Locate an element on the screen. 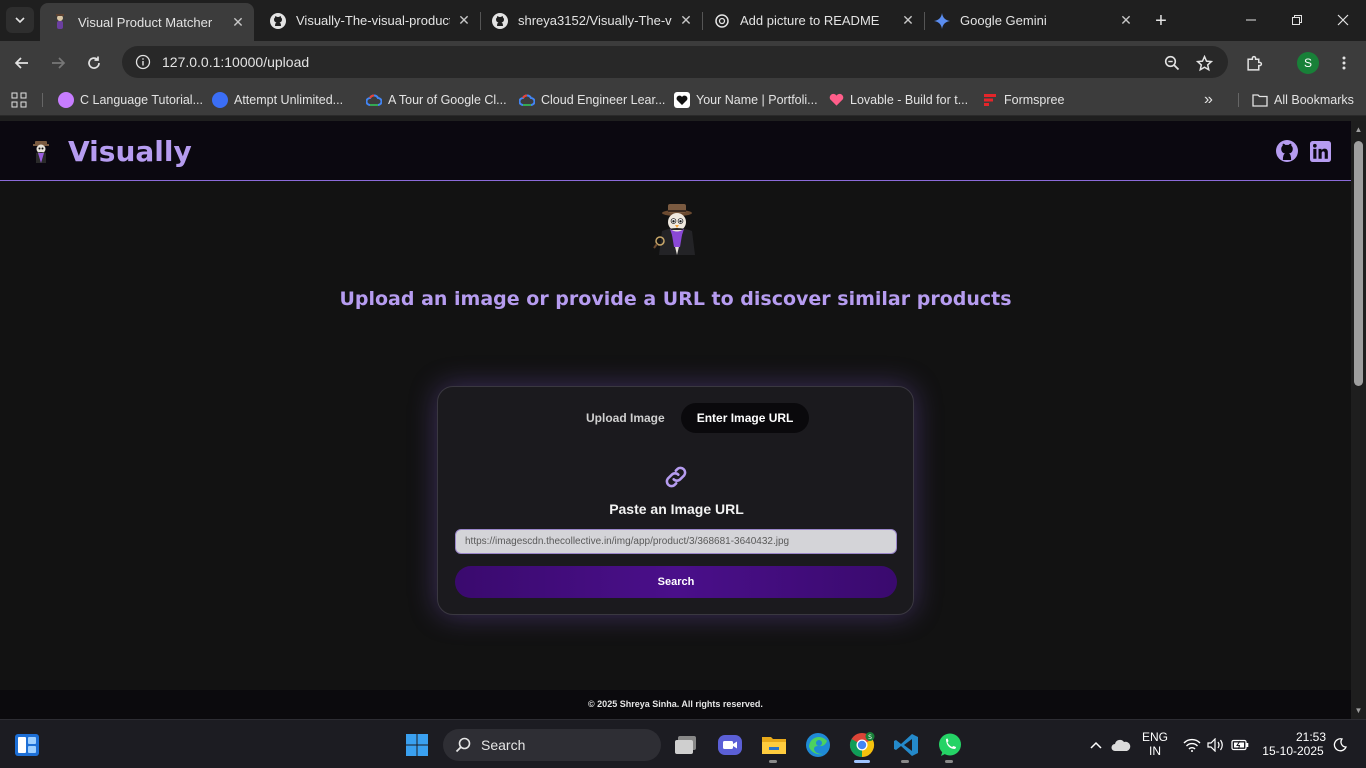 This screenshot has height=768, width=1366. kebab-menu-icon is located at coordinates (1344, 63).